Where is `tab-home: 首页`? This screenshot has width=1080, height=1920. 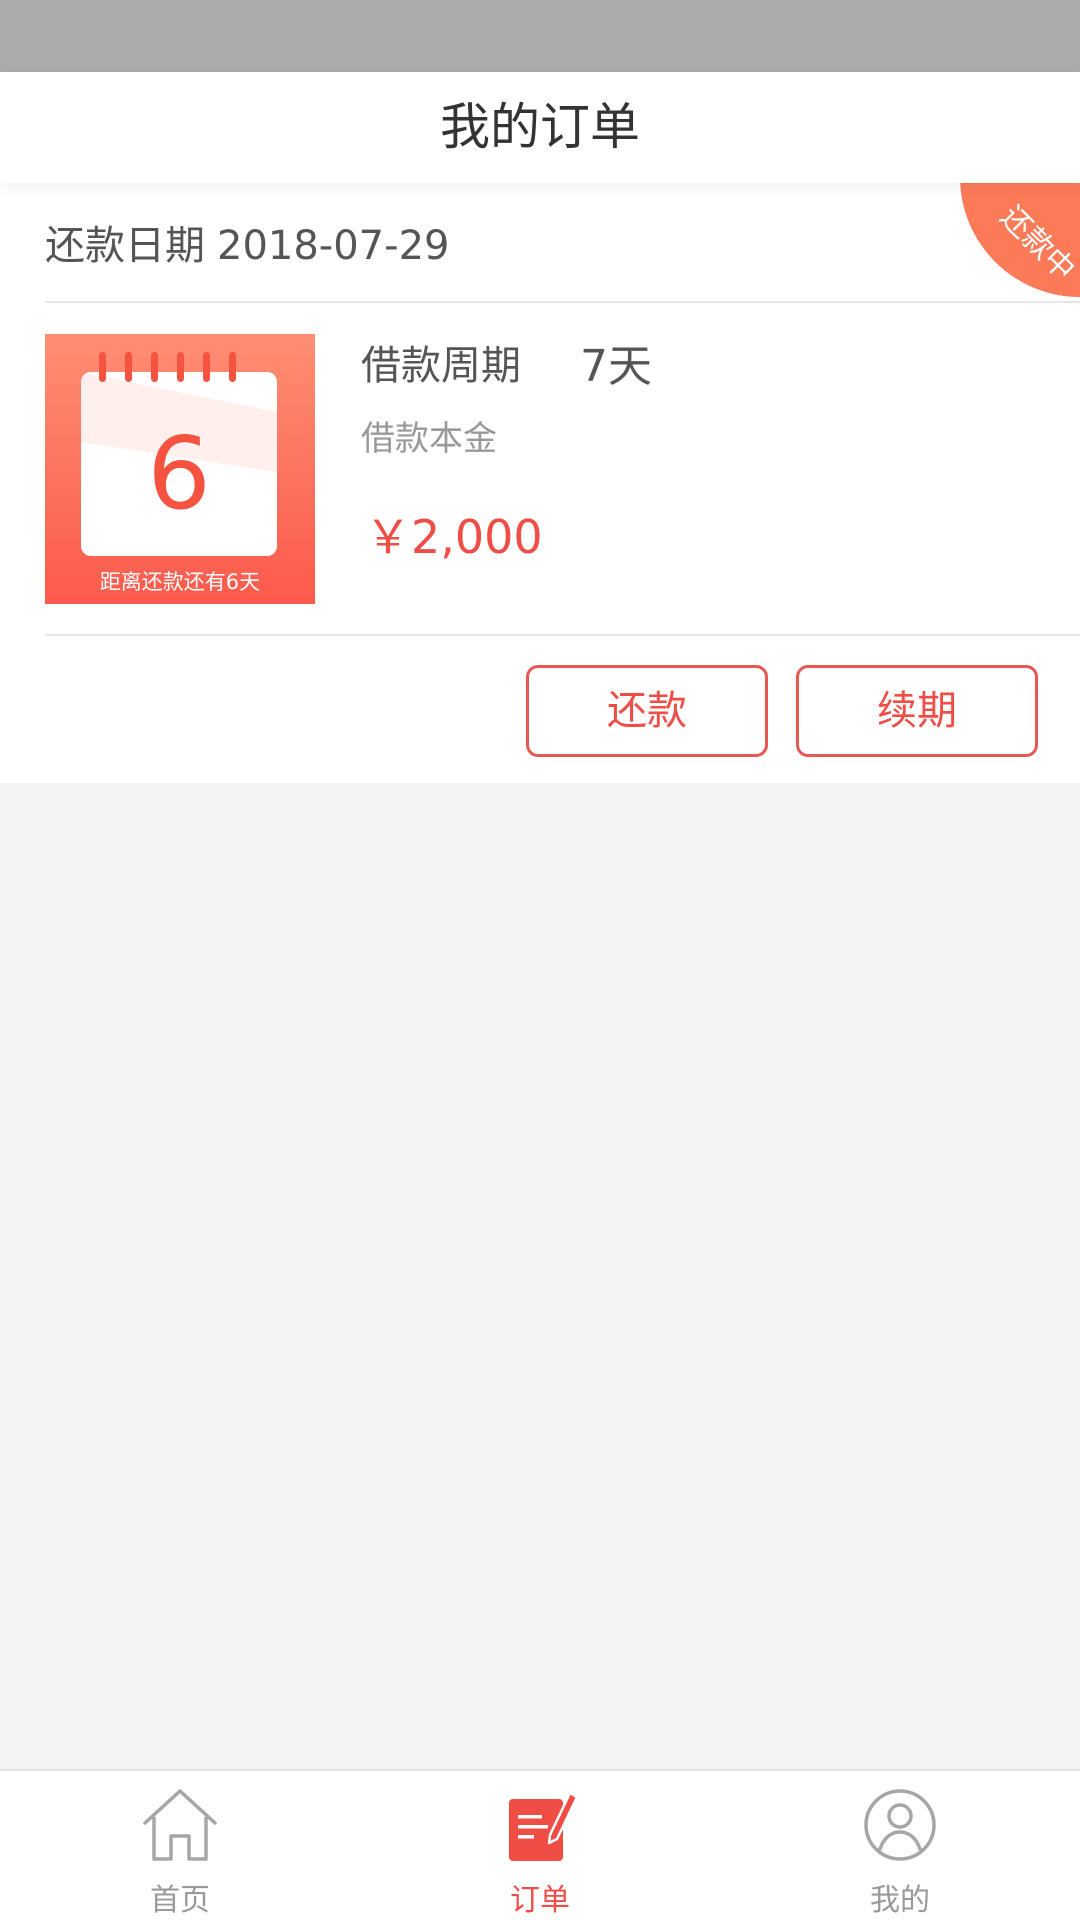 tab-home: 首页 is located at coordinates (180, 1845).